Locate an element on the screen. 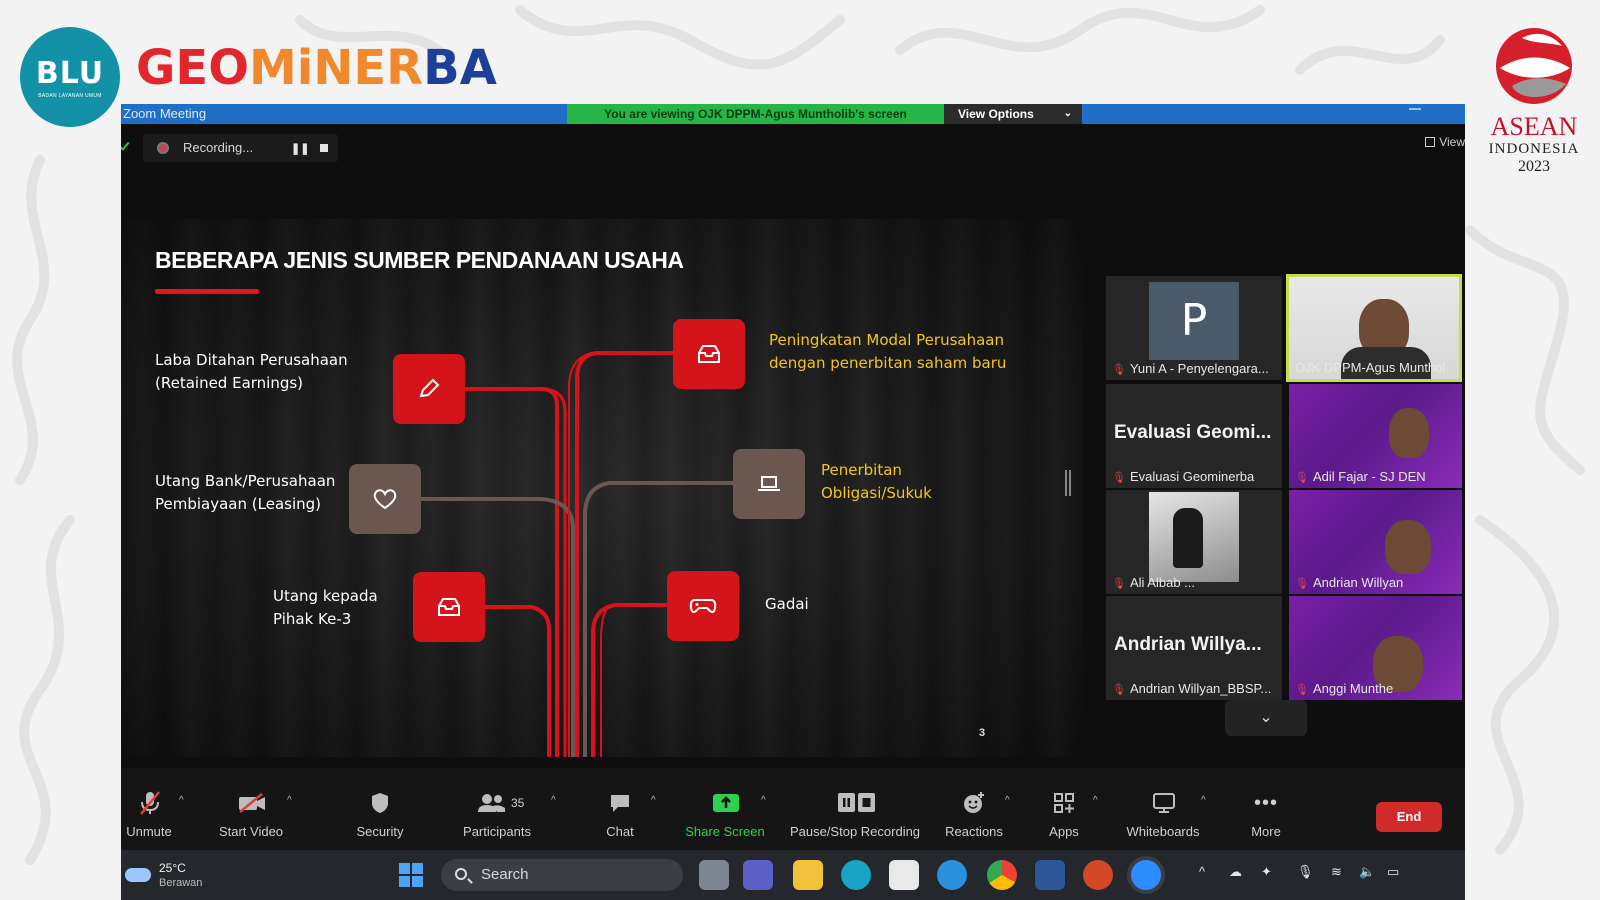 The width and height of the screenshot is (1600, 900). view-button: View is located at coordinates (1445, 142).